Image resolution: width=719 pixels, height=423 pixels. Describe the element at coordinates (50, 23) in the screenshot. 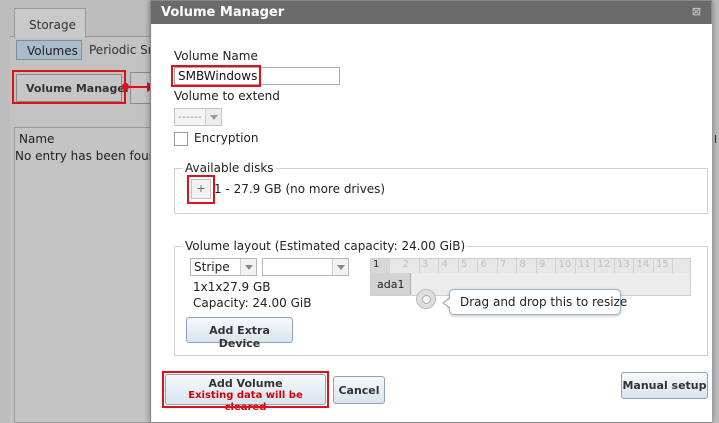

I see `tab-storage: Storage` at that location.